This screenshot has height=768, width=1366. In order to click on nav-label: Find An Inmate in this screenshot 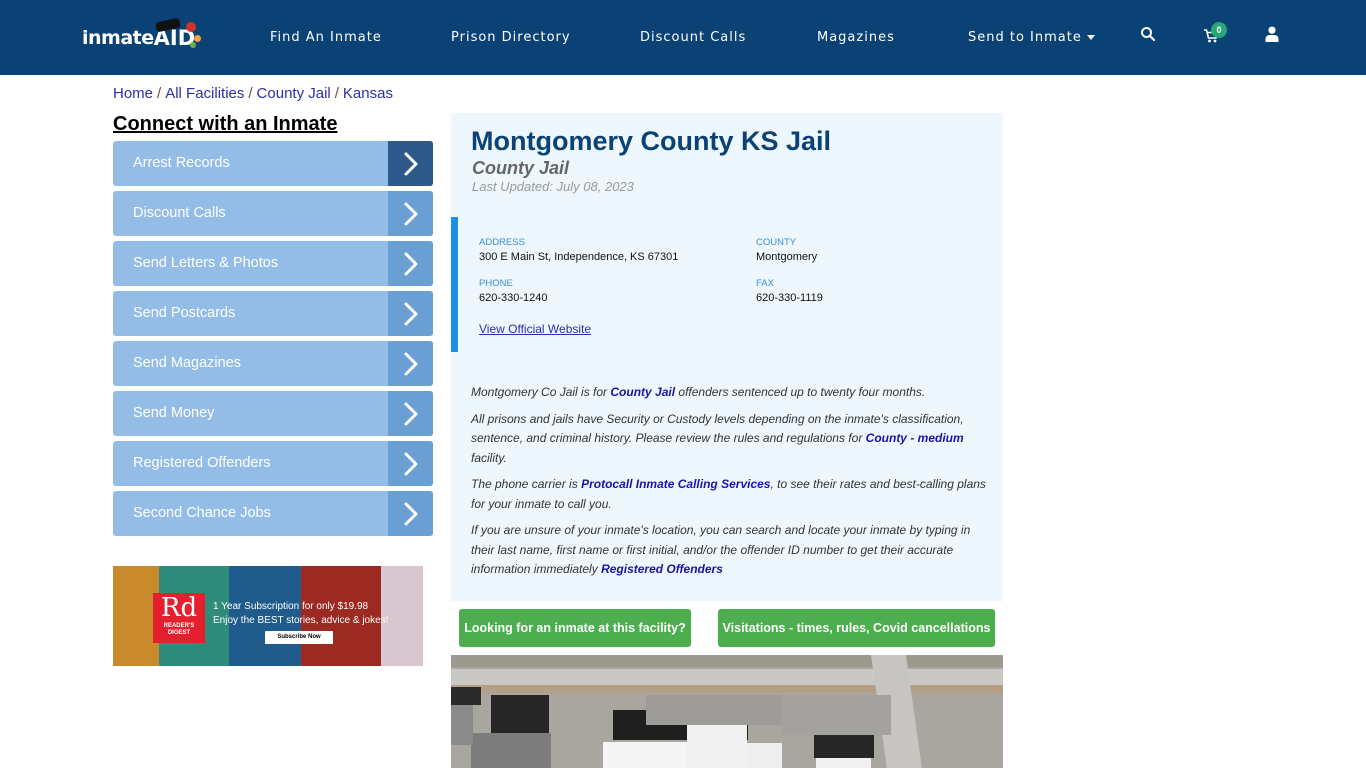, I will do `click(326, 37)`.